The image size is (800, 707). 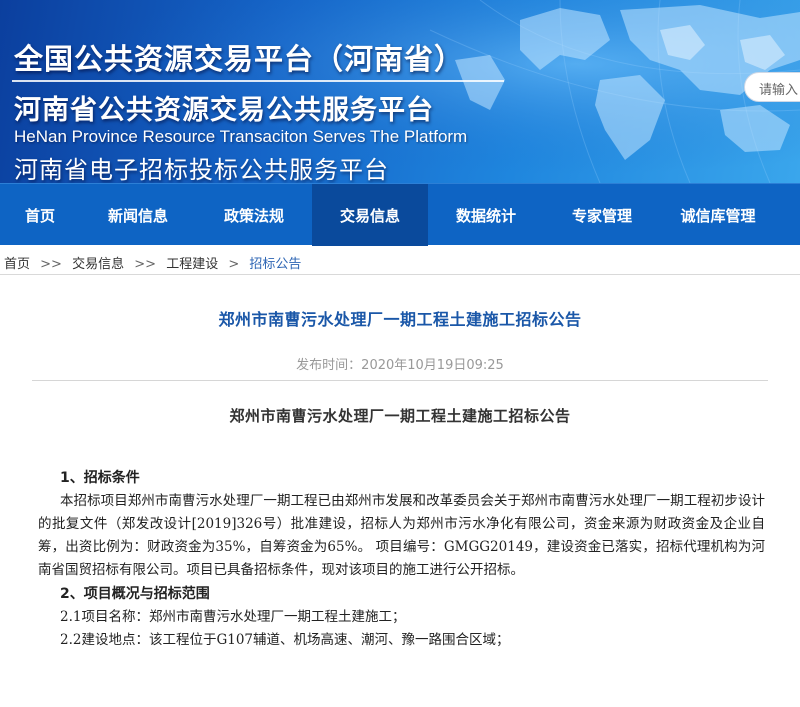 I want to click on nav-policy: 政策法规, so click(x=254, y=215).